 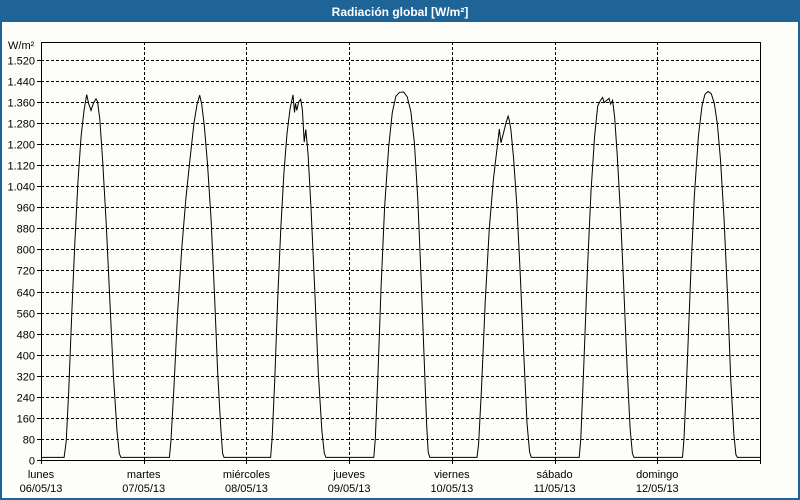 What do you see at coordinates (29, 441) in the screenshot?
I see `y-tick-label: 80` at bounding box center [29, 441].